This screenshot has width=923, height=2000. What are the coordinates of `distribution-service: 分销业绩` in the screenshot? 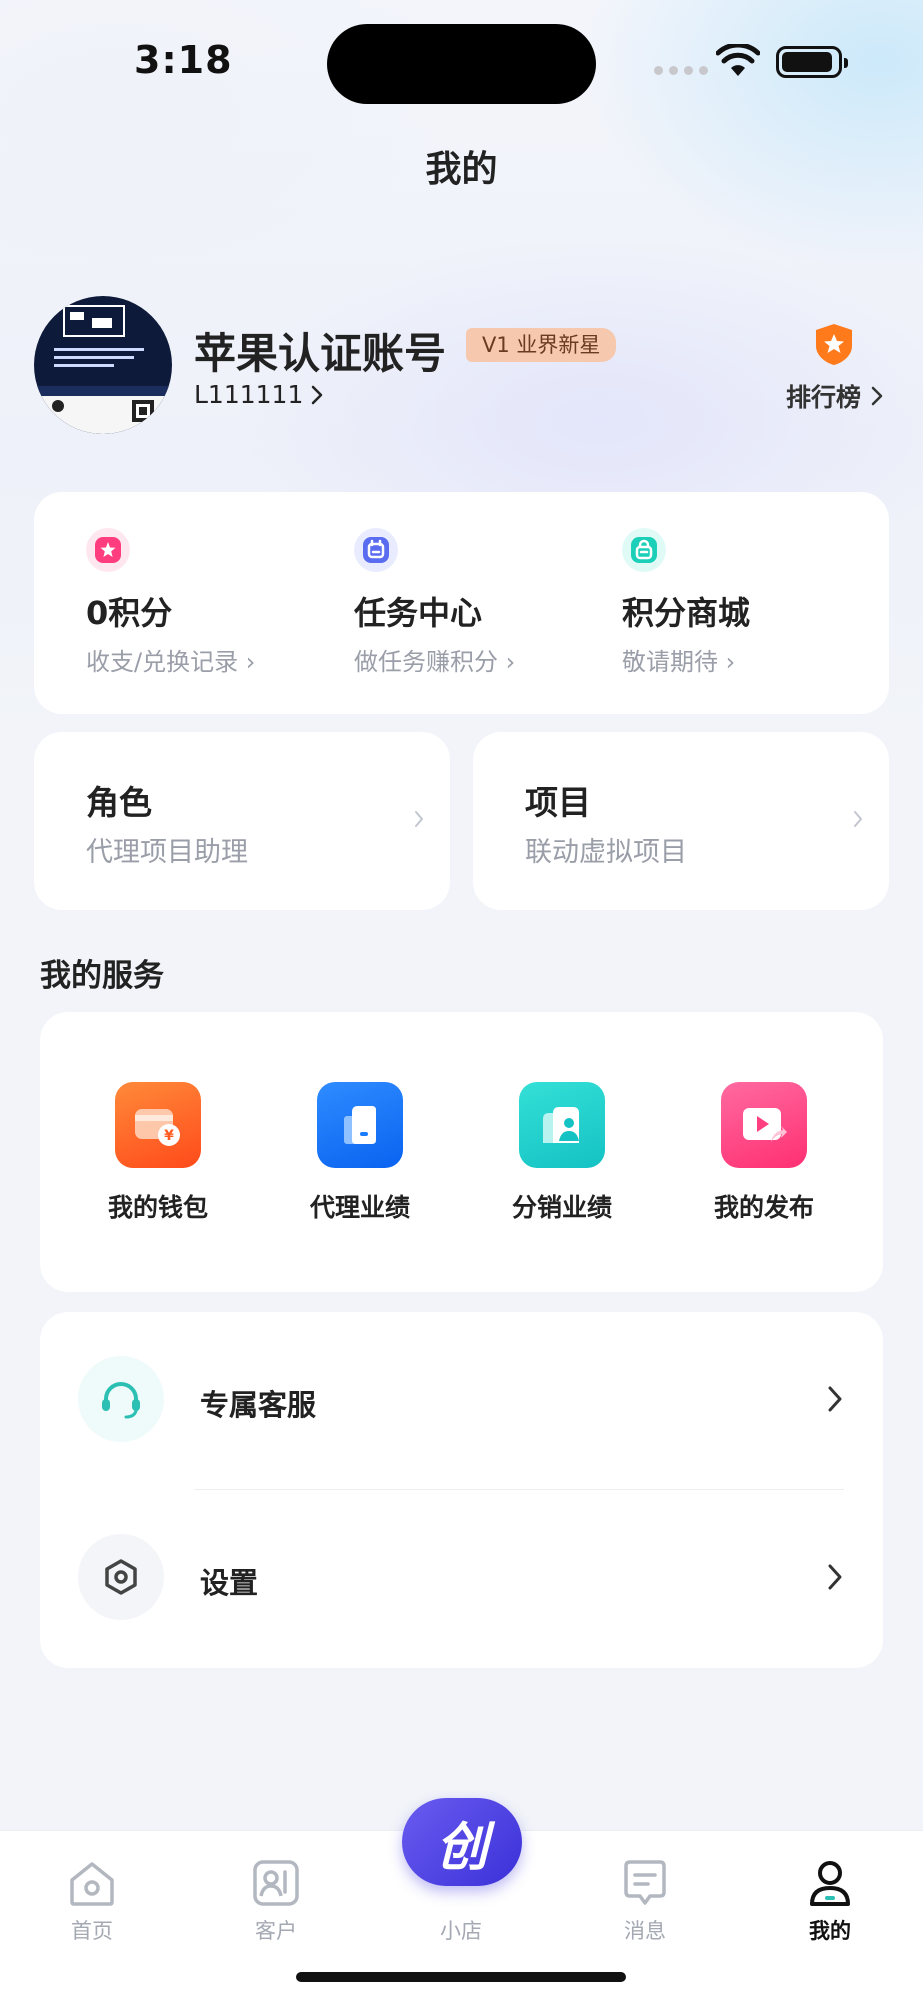 It's located at (562, 1153).